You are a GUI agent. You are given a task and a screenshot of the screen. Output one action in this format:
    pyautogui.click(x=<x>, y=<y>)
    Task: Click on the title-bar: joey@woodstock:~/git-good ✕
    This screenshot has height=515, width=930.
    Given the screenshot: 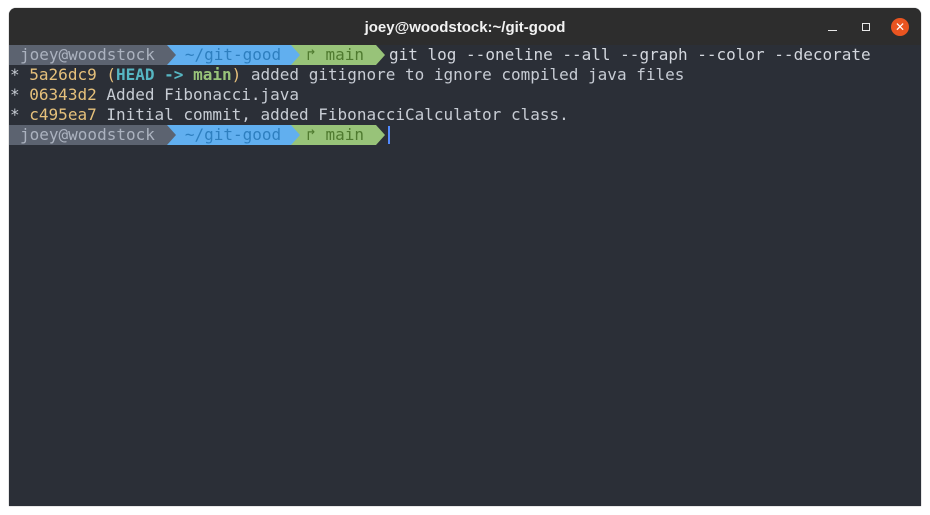 What is the action you would take?
    pyautogui.click(x=465, y=26)
    